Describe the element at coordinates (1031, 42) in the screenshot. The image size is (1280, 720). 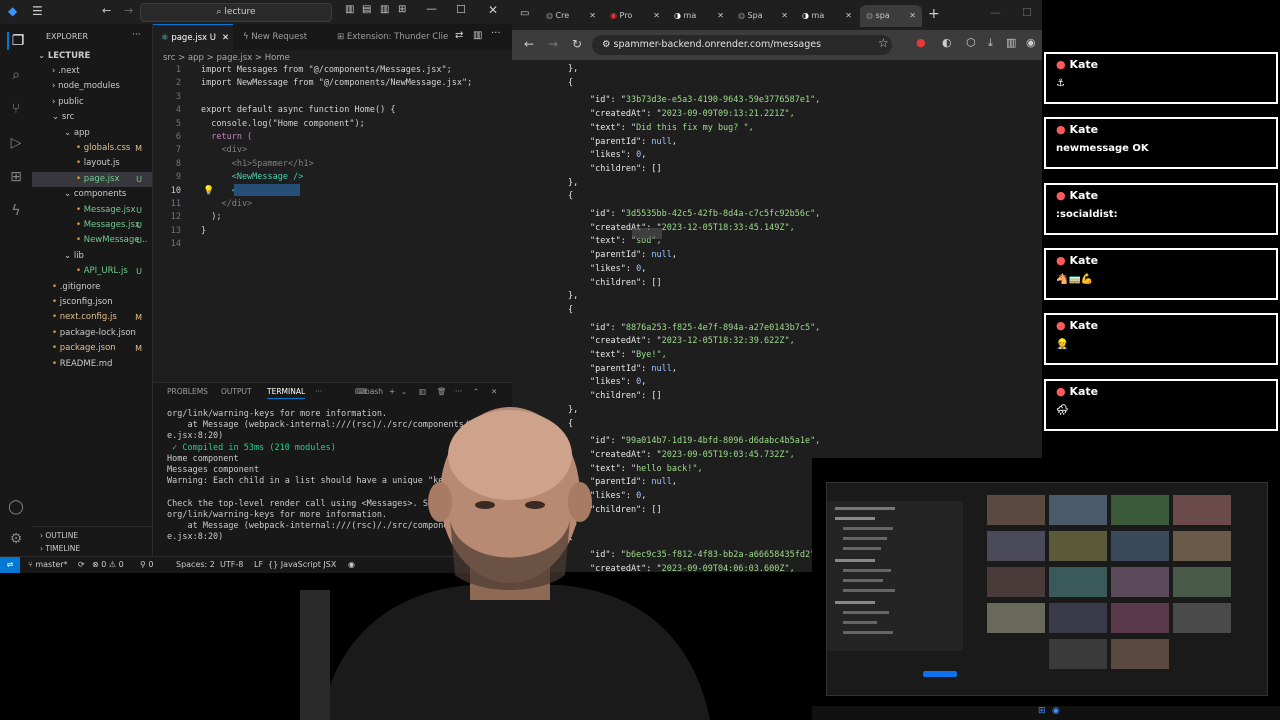
I see `profile-avatar: ◉` at that location.